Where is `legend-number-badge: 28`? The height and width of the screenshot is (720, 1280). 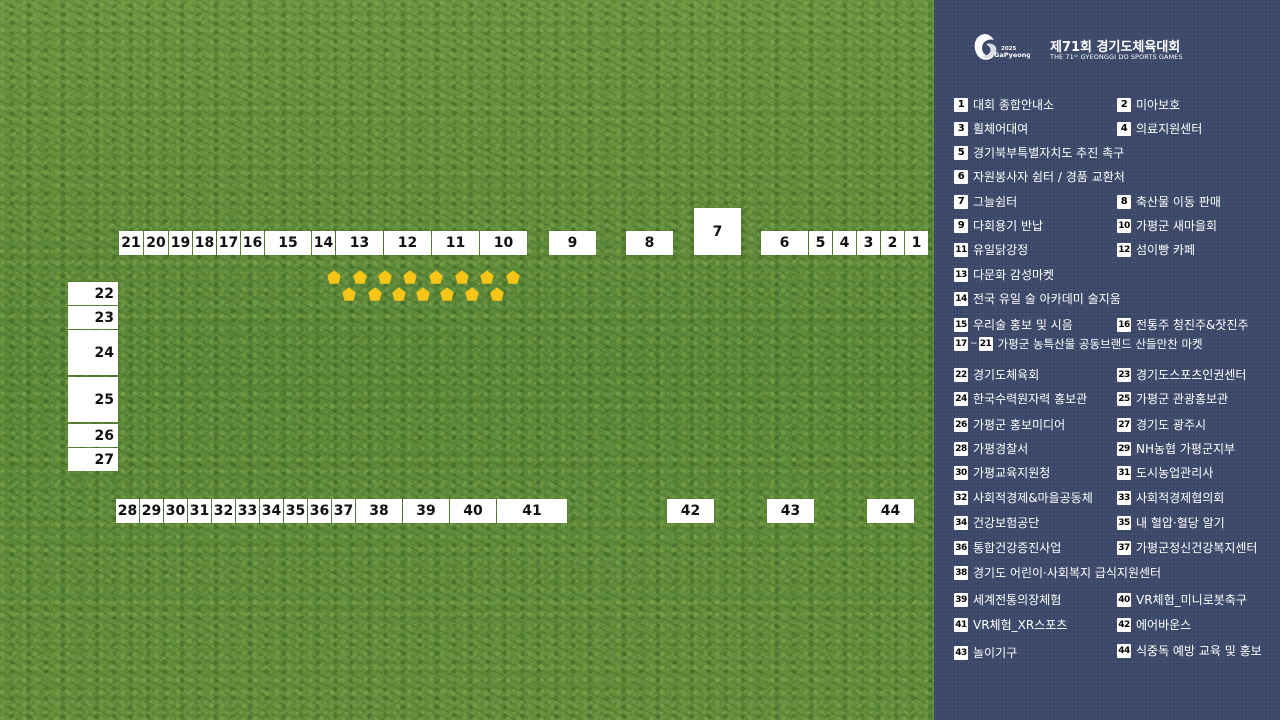
legend-number-badge: 28 is located at coordinates (961, 448).